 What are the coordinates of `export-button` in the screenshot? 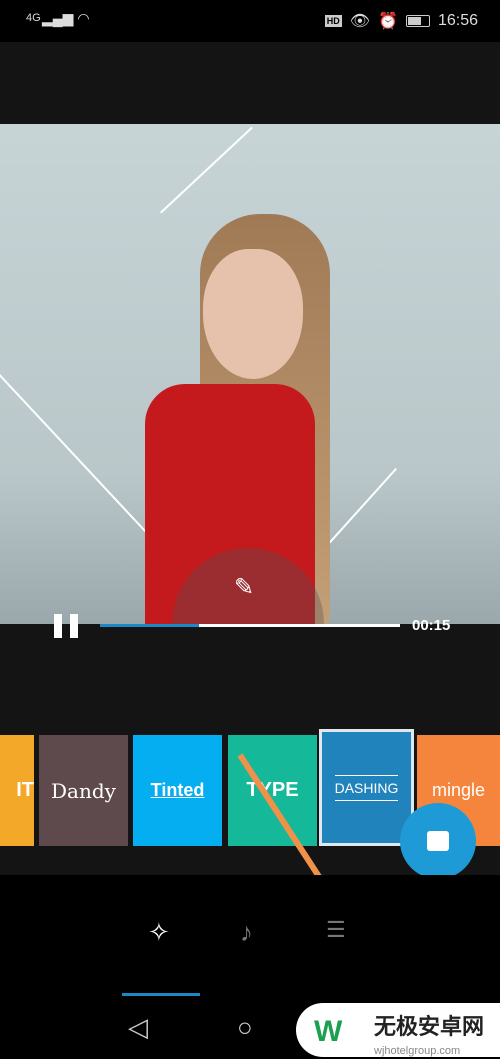 It's located at (438, 841).